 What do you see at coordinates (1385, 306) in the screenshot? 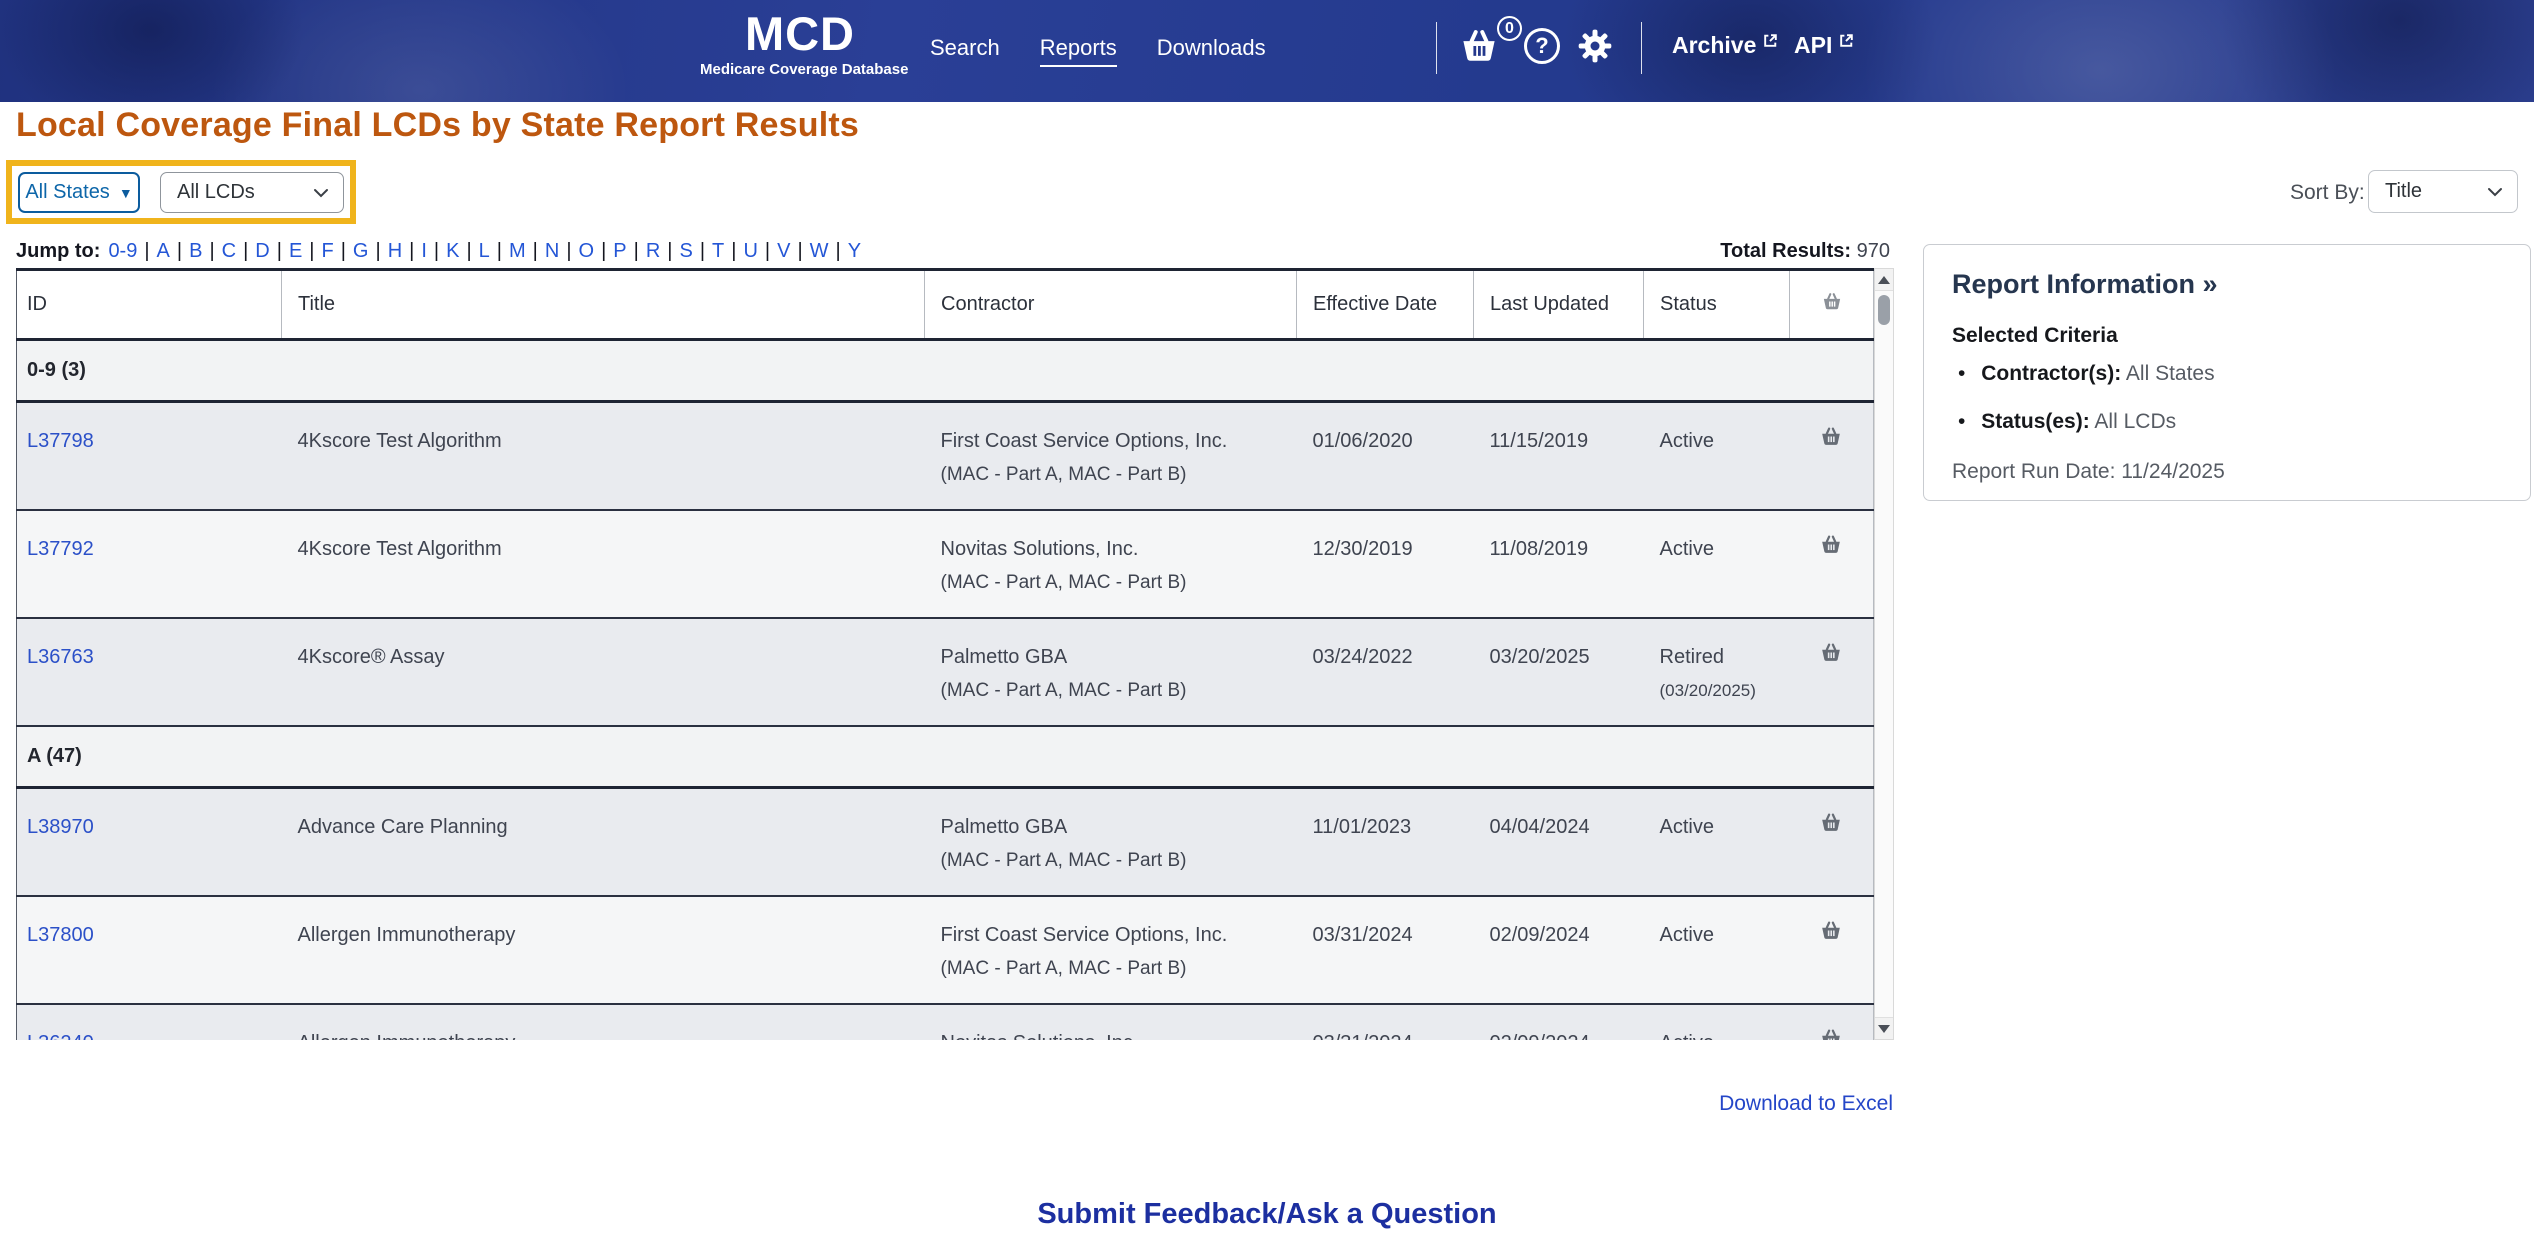
I see `column-header-effective-date: Effective Date` at bounding box center [1385, 306].